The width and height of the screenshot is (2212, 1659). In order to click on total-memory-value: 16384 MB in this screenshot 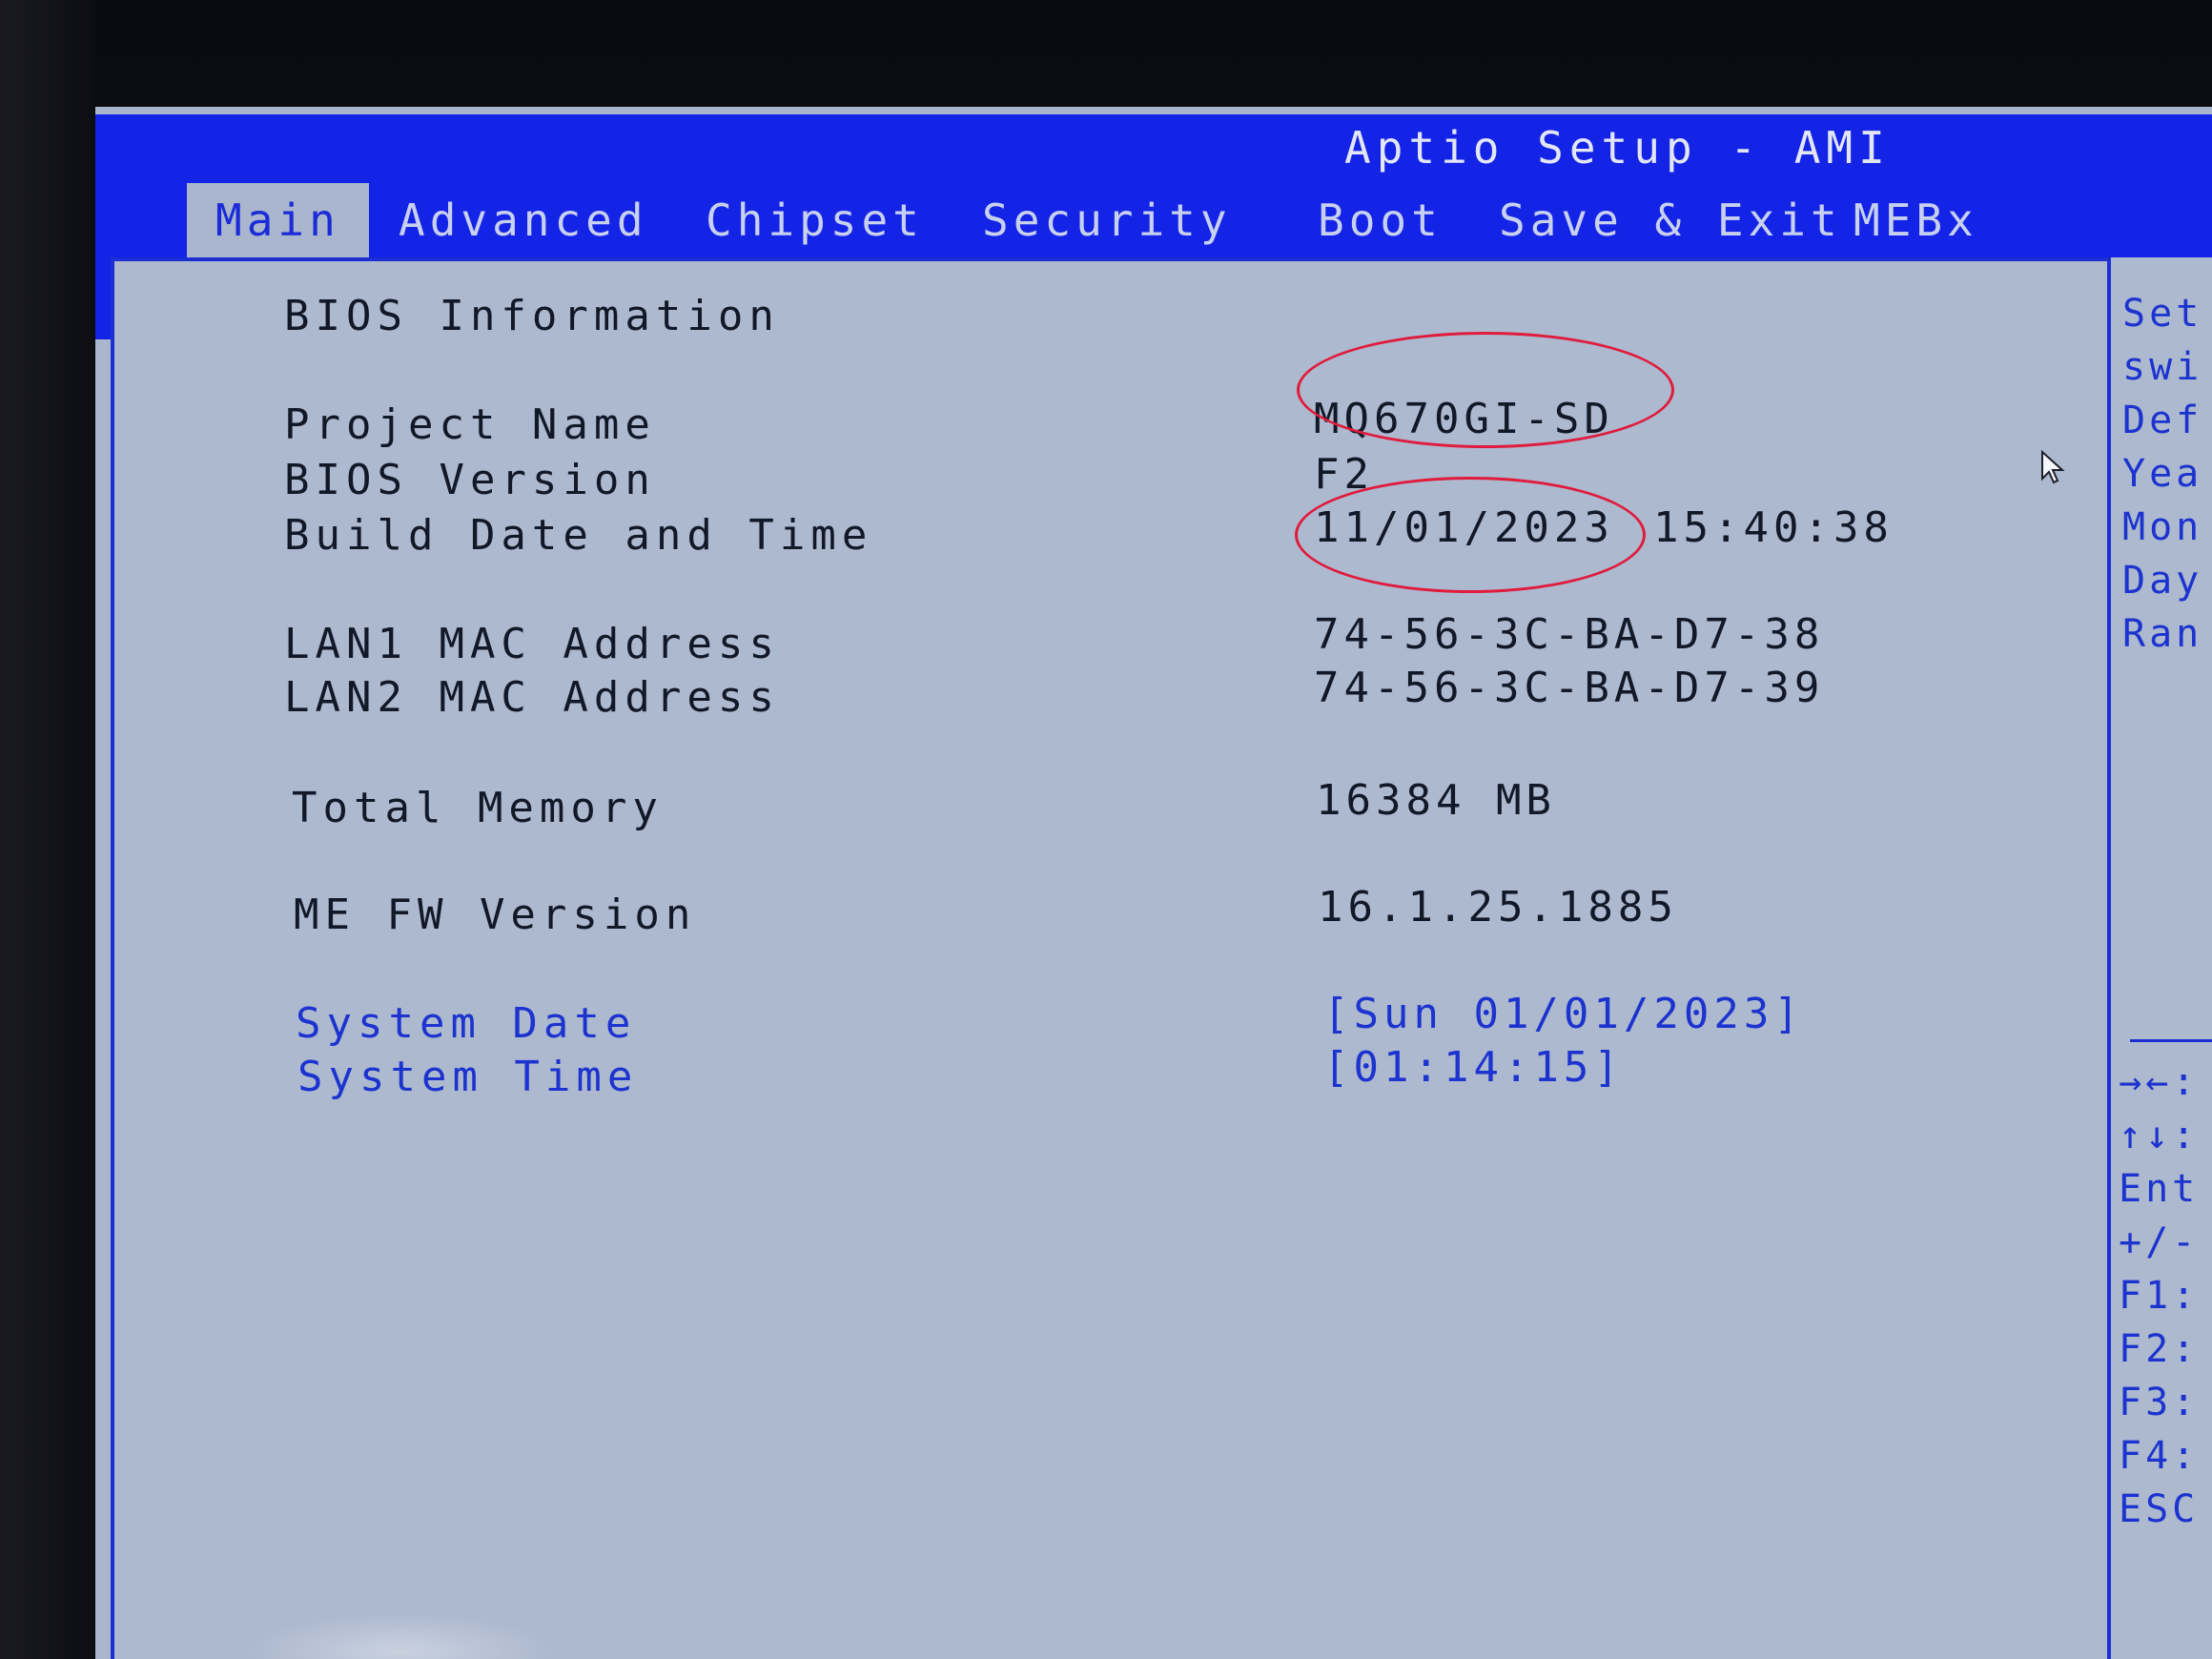, I will do `click(1436, 800)`.